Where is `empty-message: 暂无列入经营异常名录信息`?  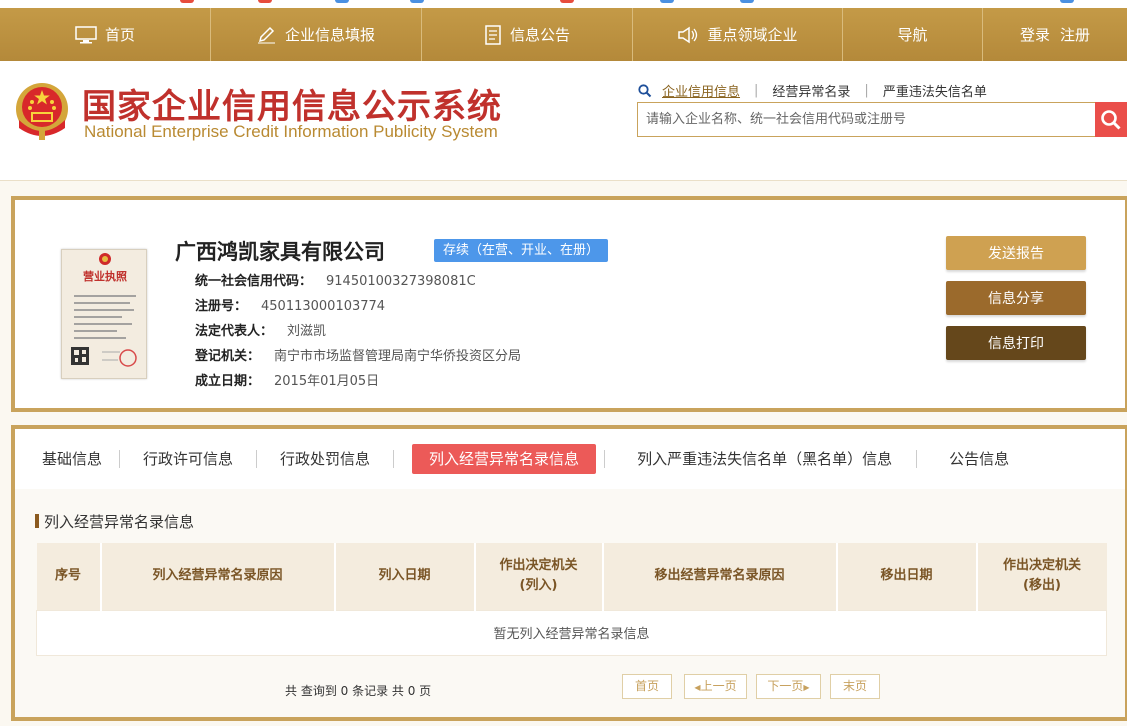
empty-message: 暂无列入经营异常名录信息 is located at coordinates (571, 632).